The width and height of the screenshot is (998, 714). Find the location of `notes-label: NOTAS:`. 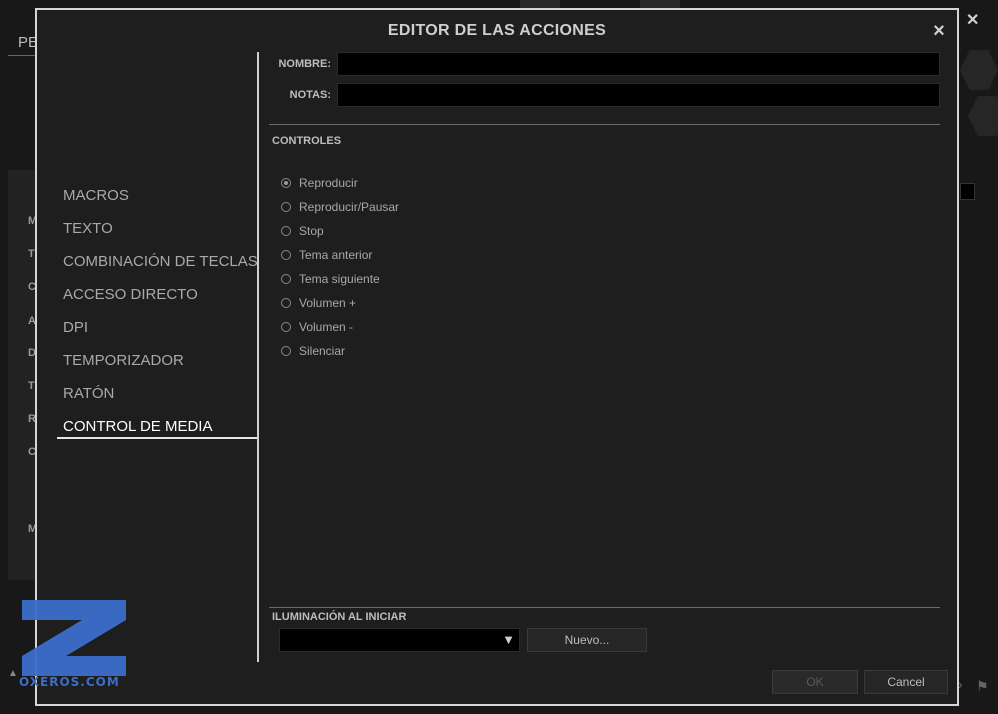

notes-label: NOTAS: is located at coordinates (310, 95).